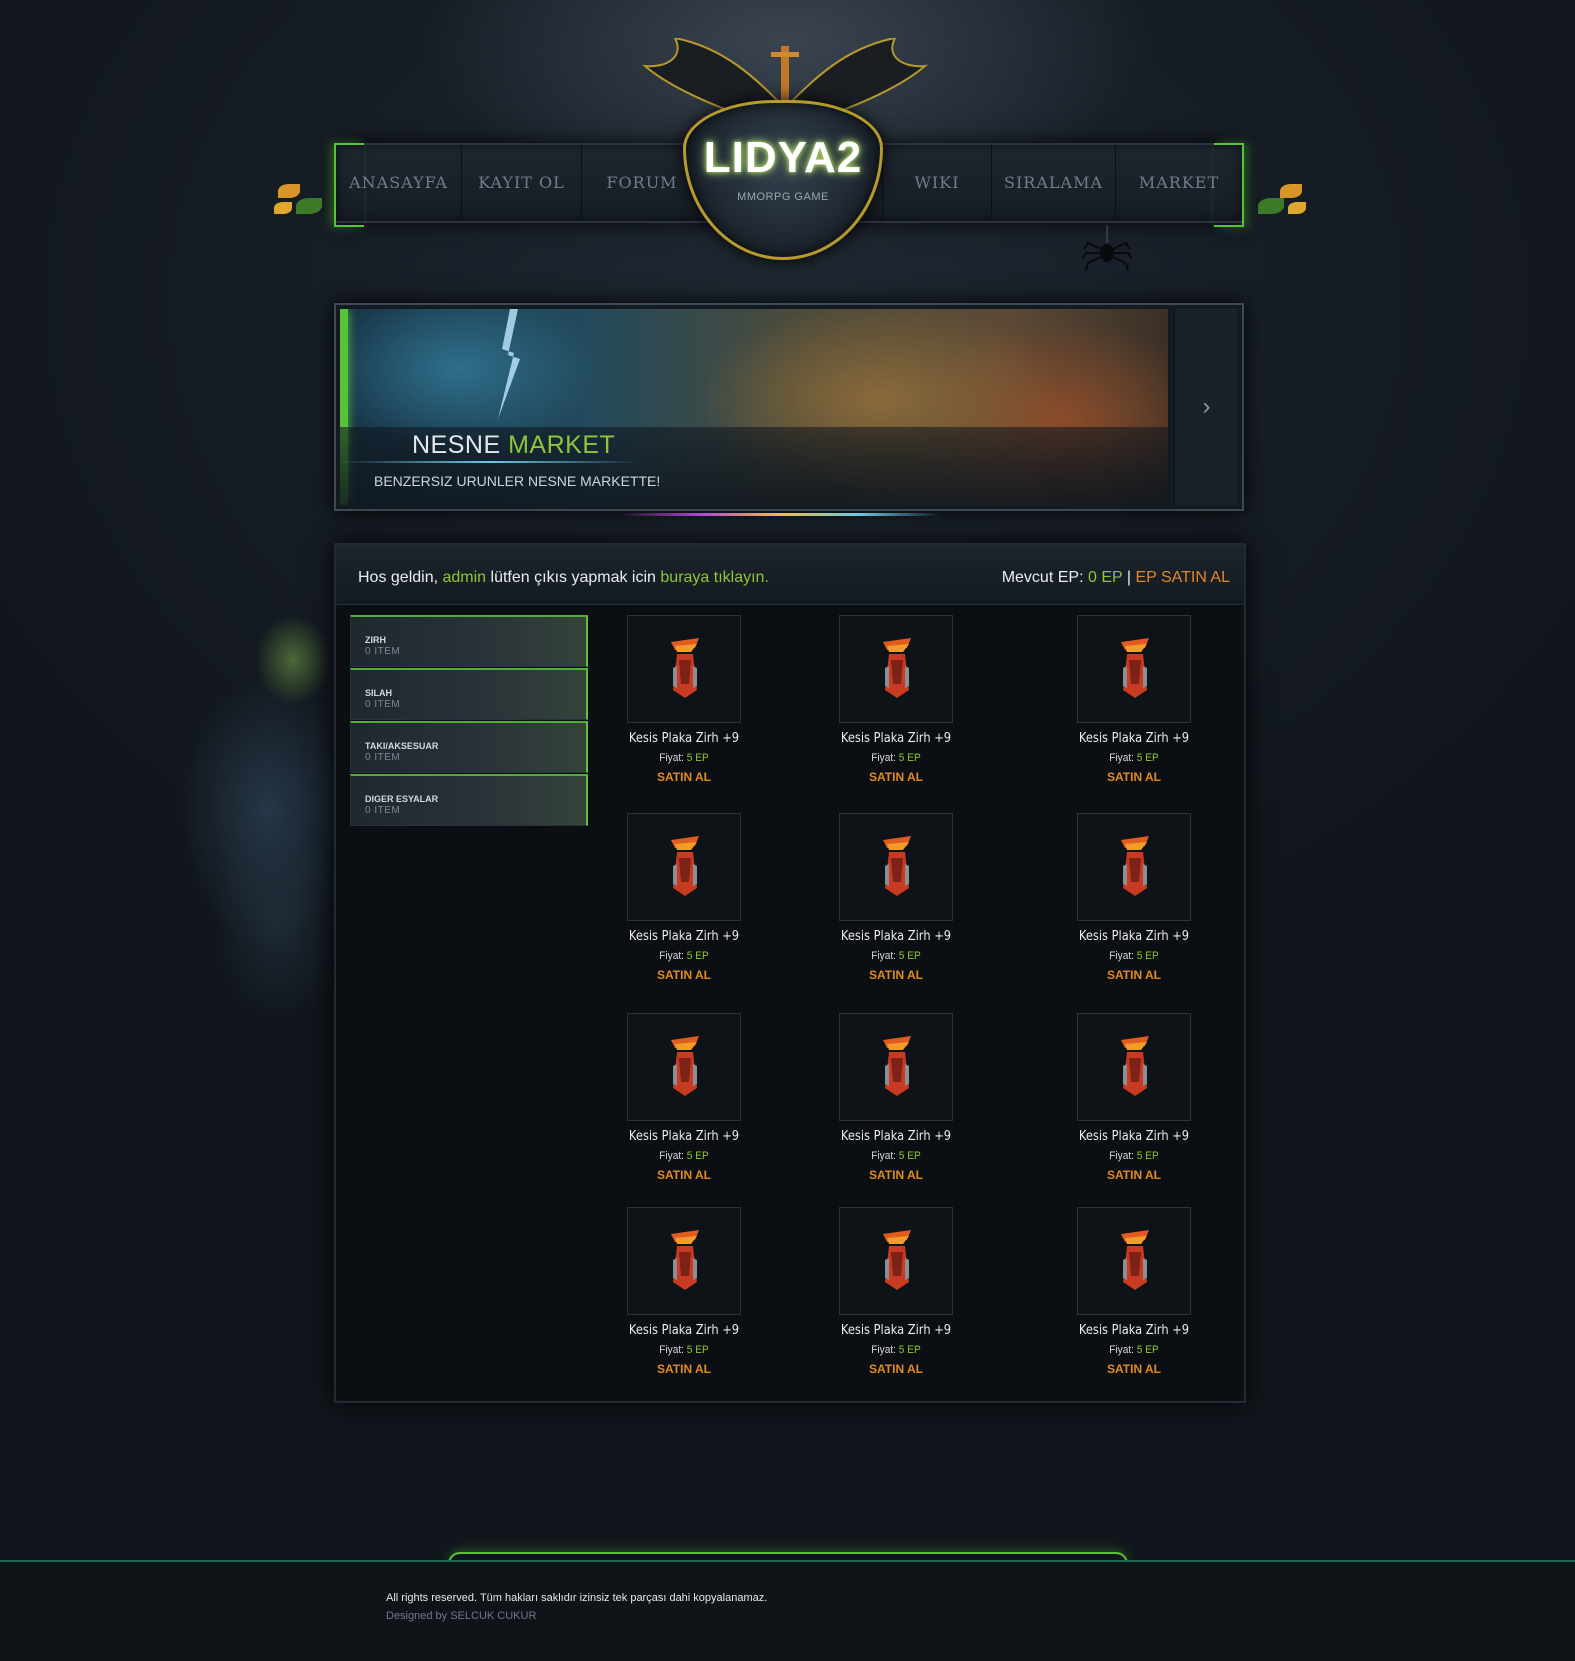 Image resolution: width=1575 pixels, height=1661 pixels. Describe the element at coordinates (1054, 183) in the screenshot. I see `nav-siralama: SIRALAMA` at that location.